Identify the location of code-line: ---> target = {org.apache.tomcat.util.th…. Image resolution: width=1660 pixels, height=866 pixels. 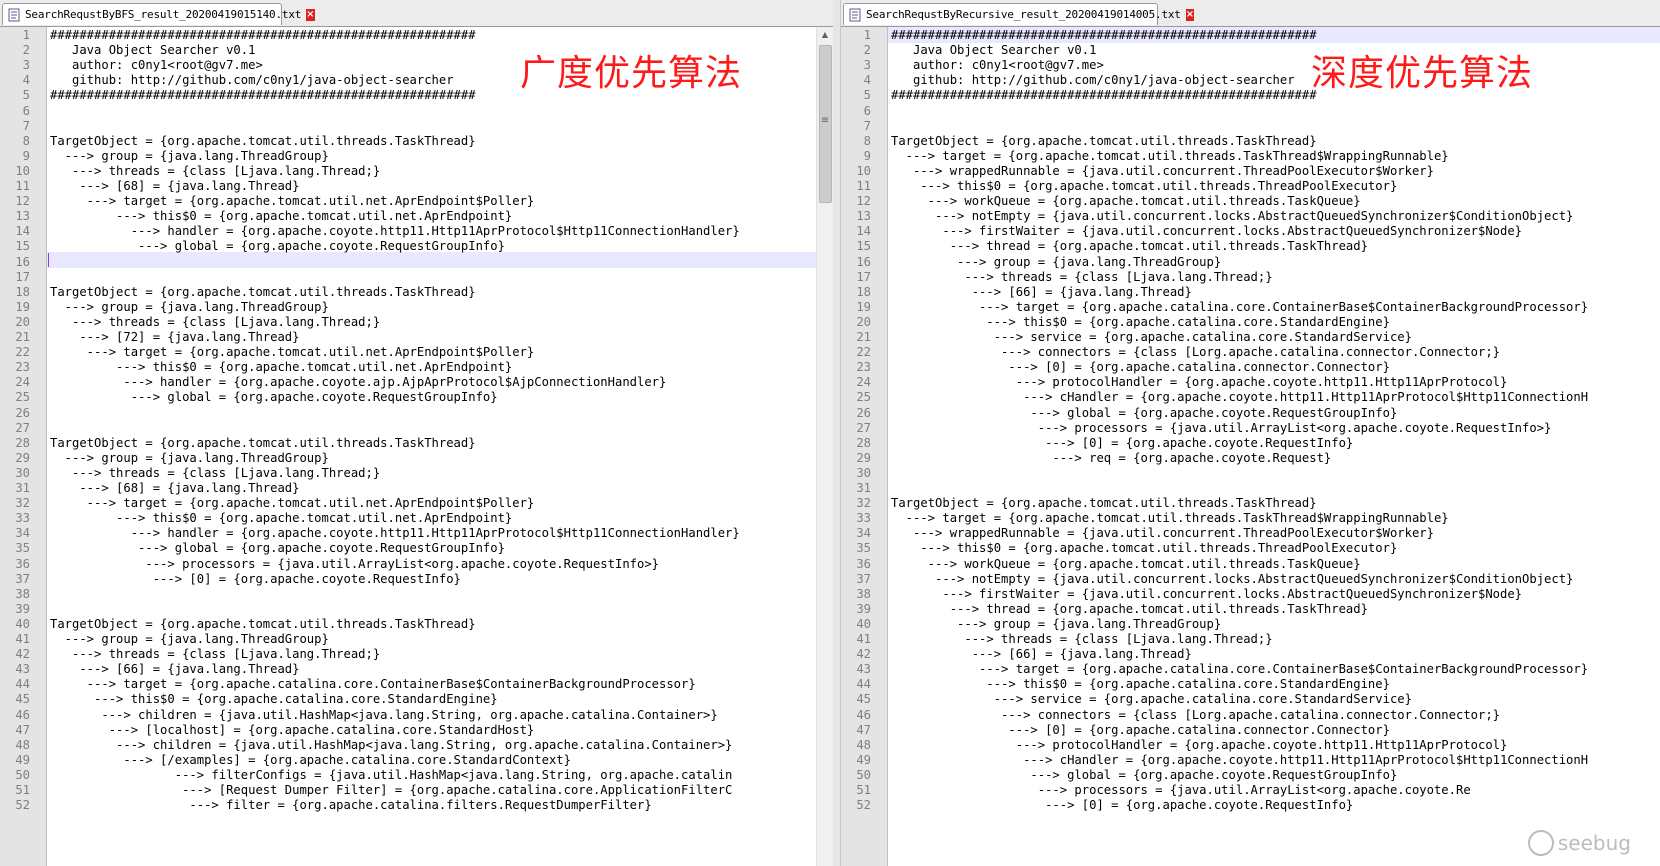
(1170, 155).